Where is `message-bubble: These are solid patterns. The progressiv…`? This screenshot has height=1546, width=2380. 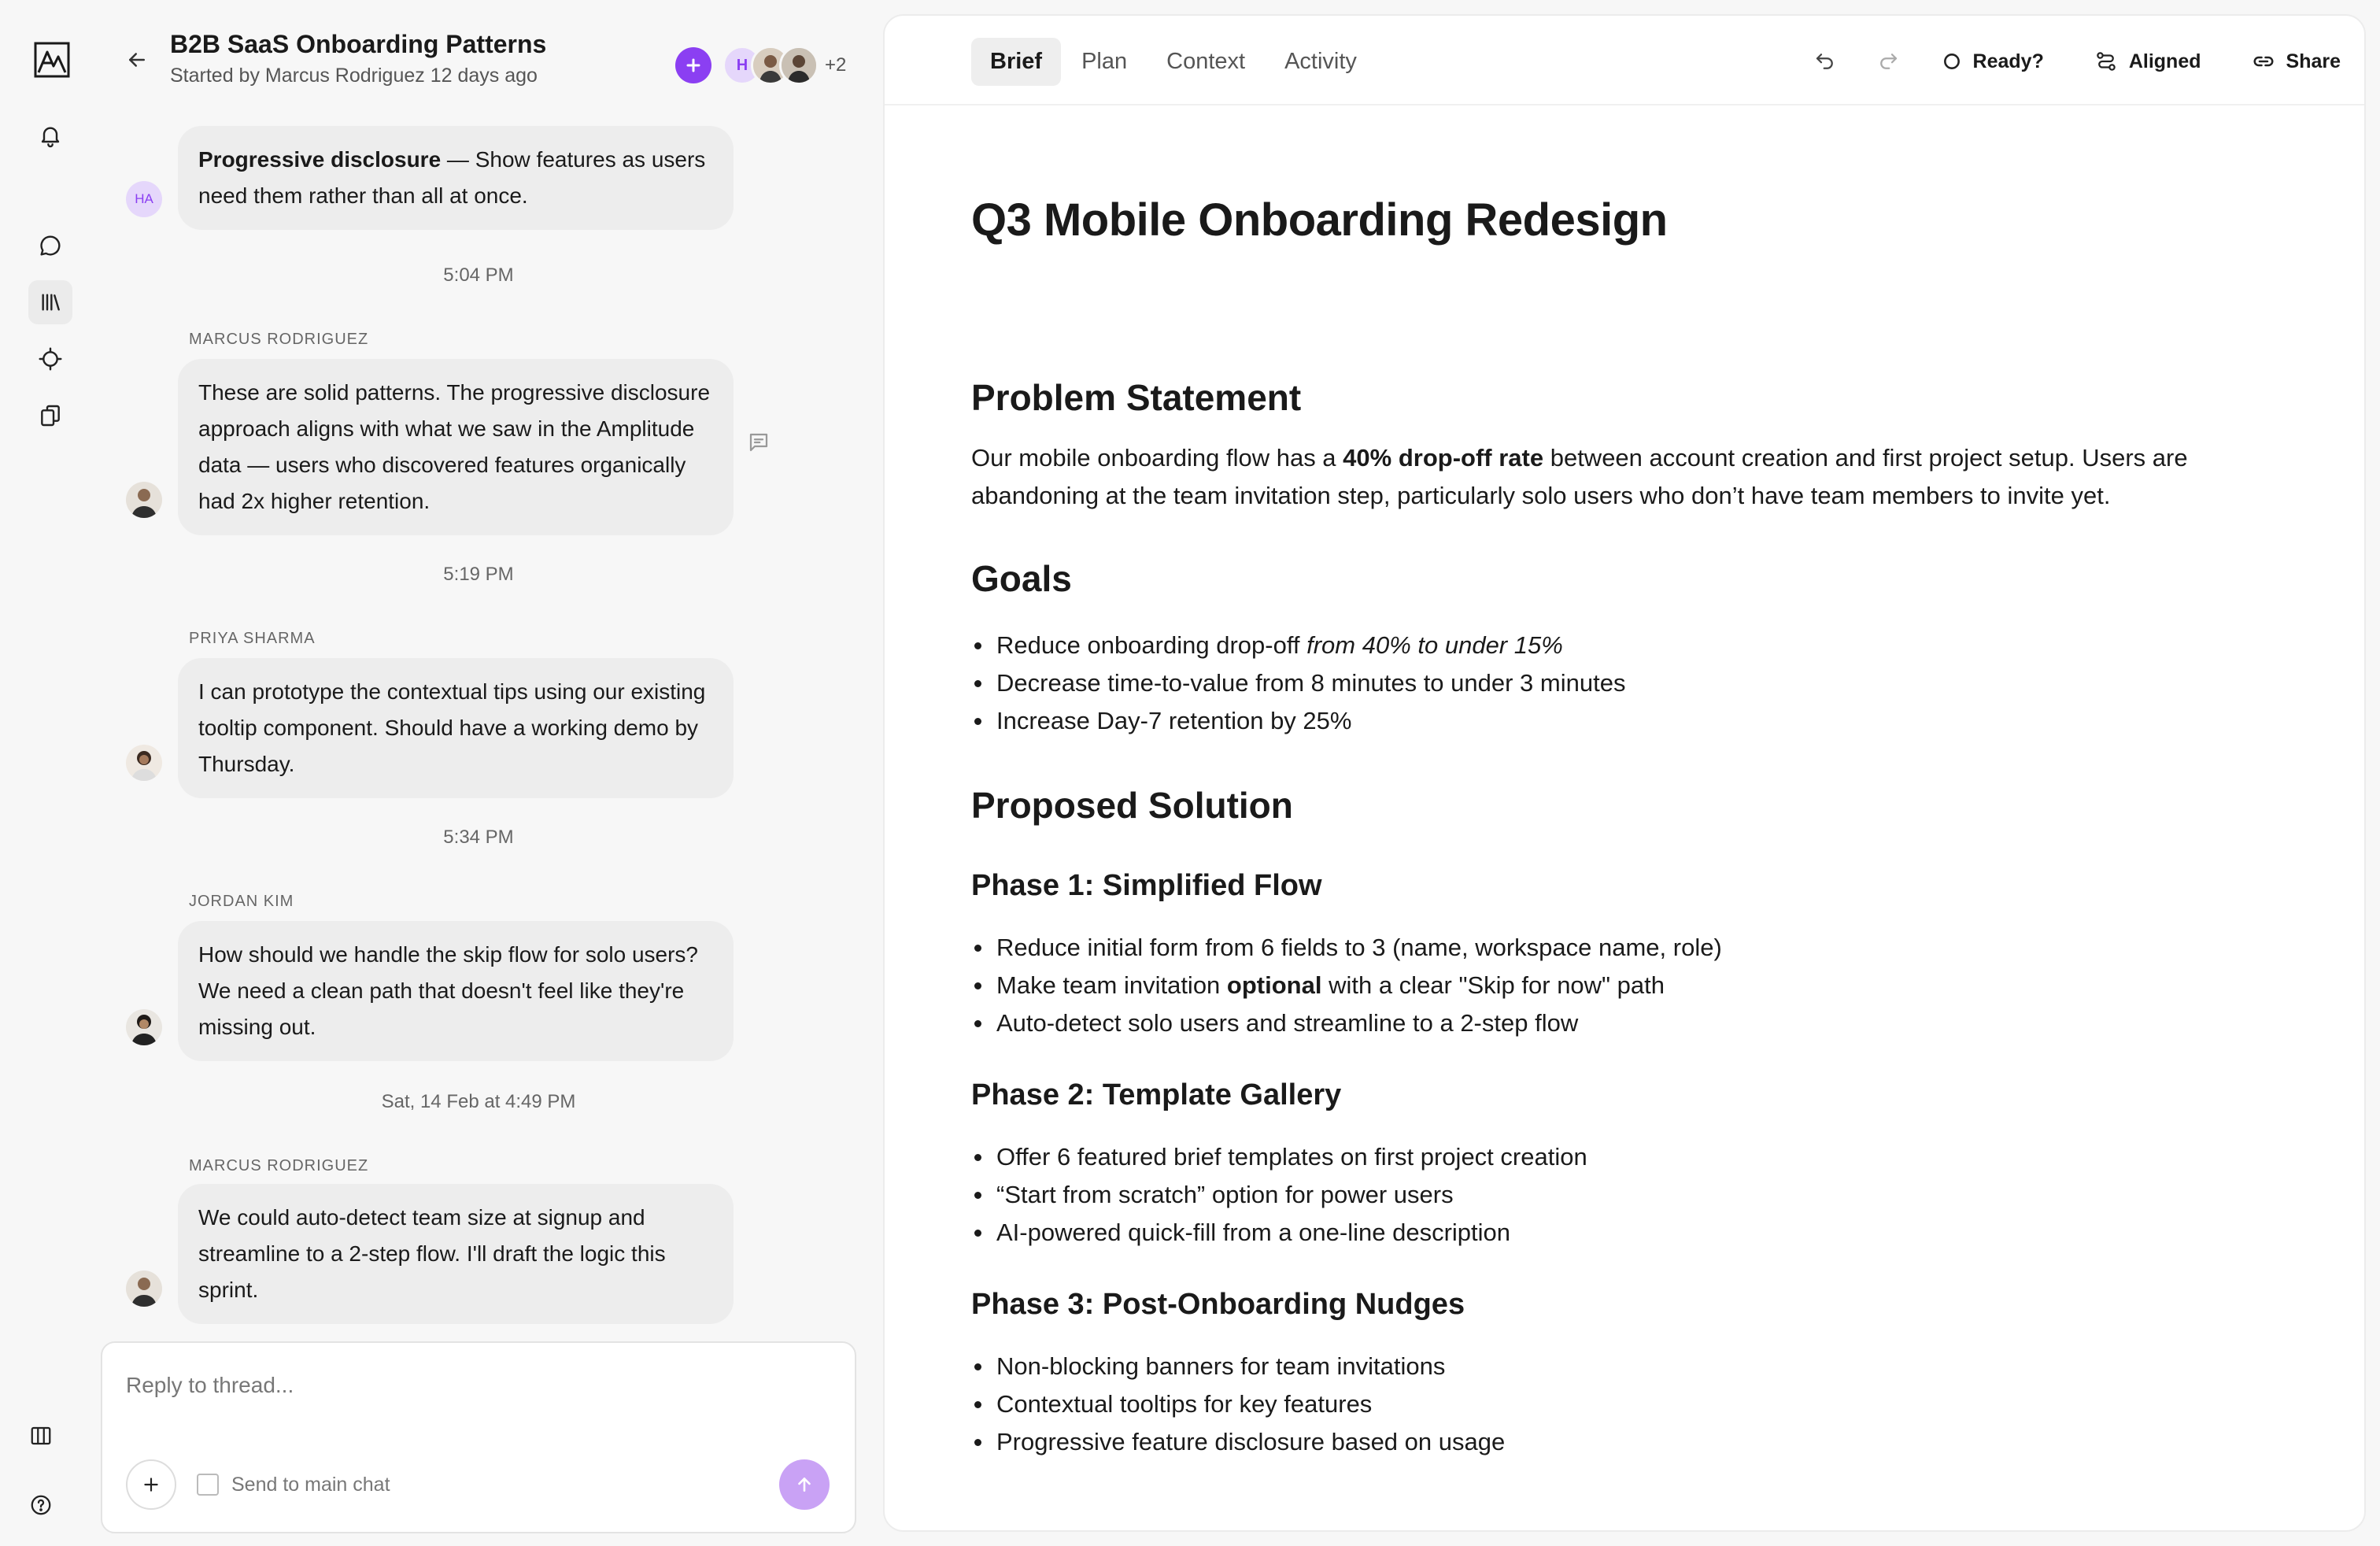 message-bubble: These are solid patterns. The progressiv… is located at coordinates (456, 447).